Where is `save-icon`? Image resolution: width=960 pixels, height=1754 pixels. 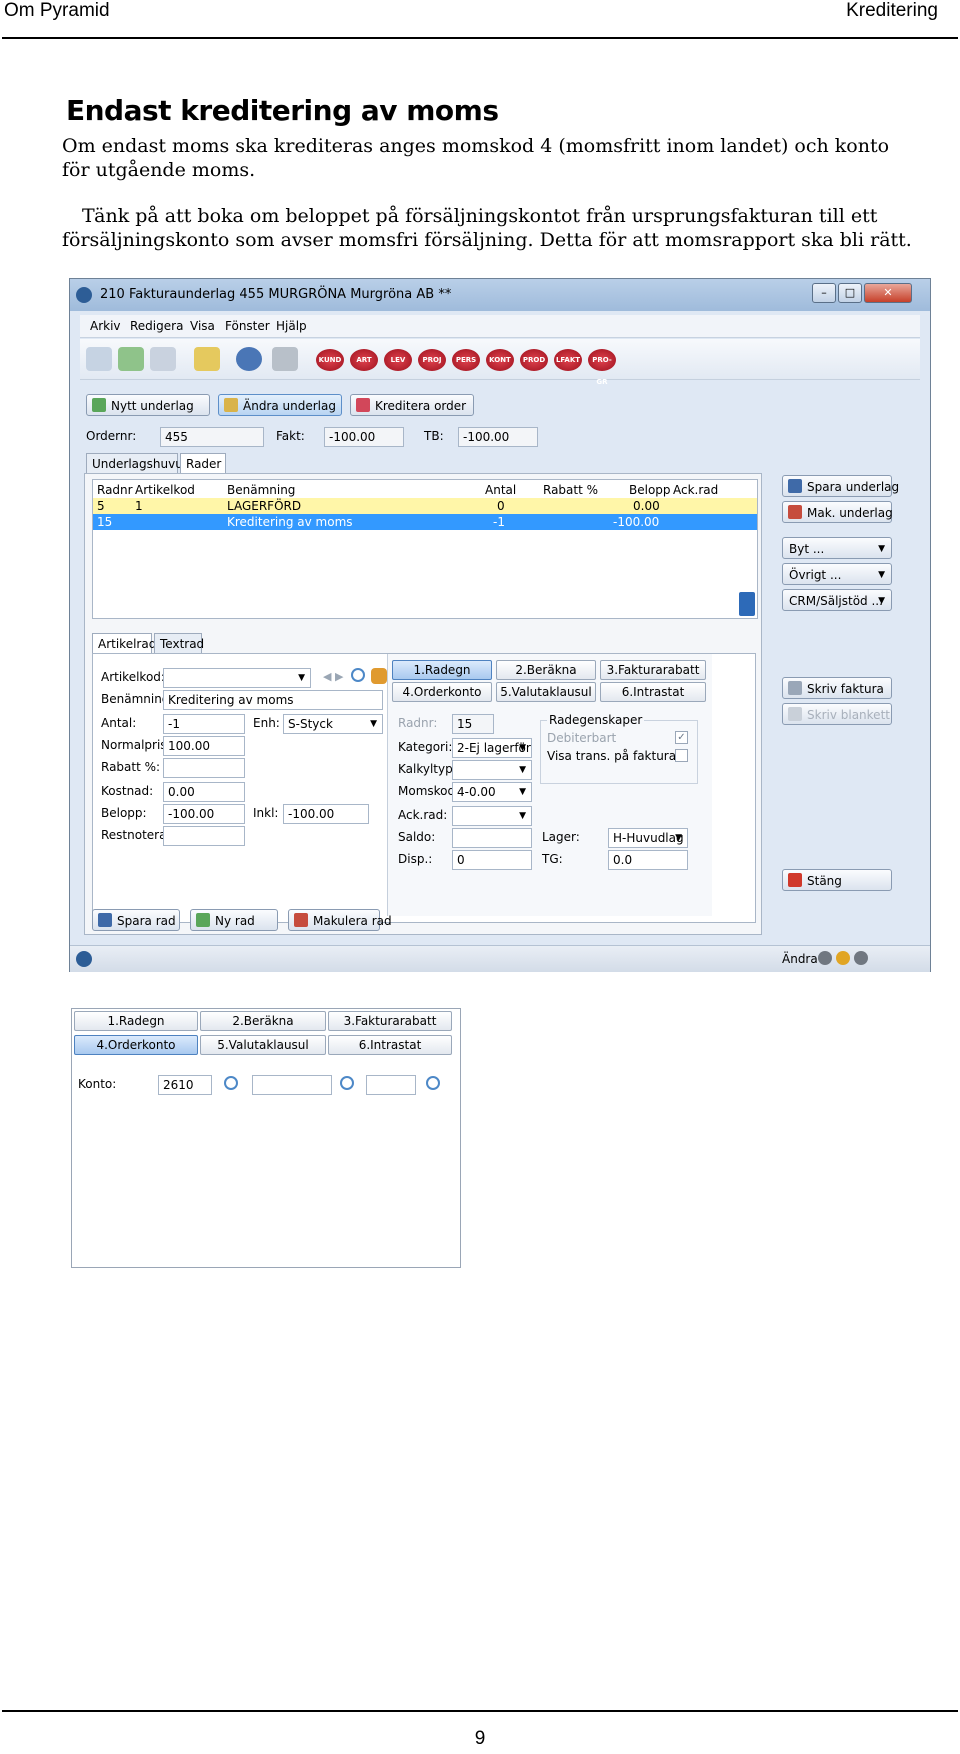
save-icon is located at coordinates (105, 920).